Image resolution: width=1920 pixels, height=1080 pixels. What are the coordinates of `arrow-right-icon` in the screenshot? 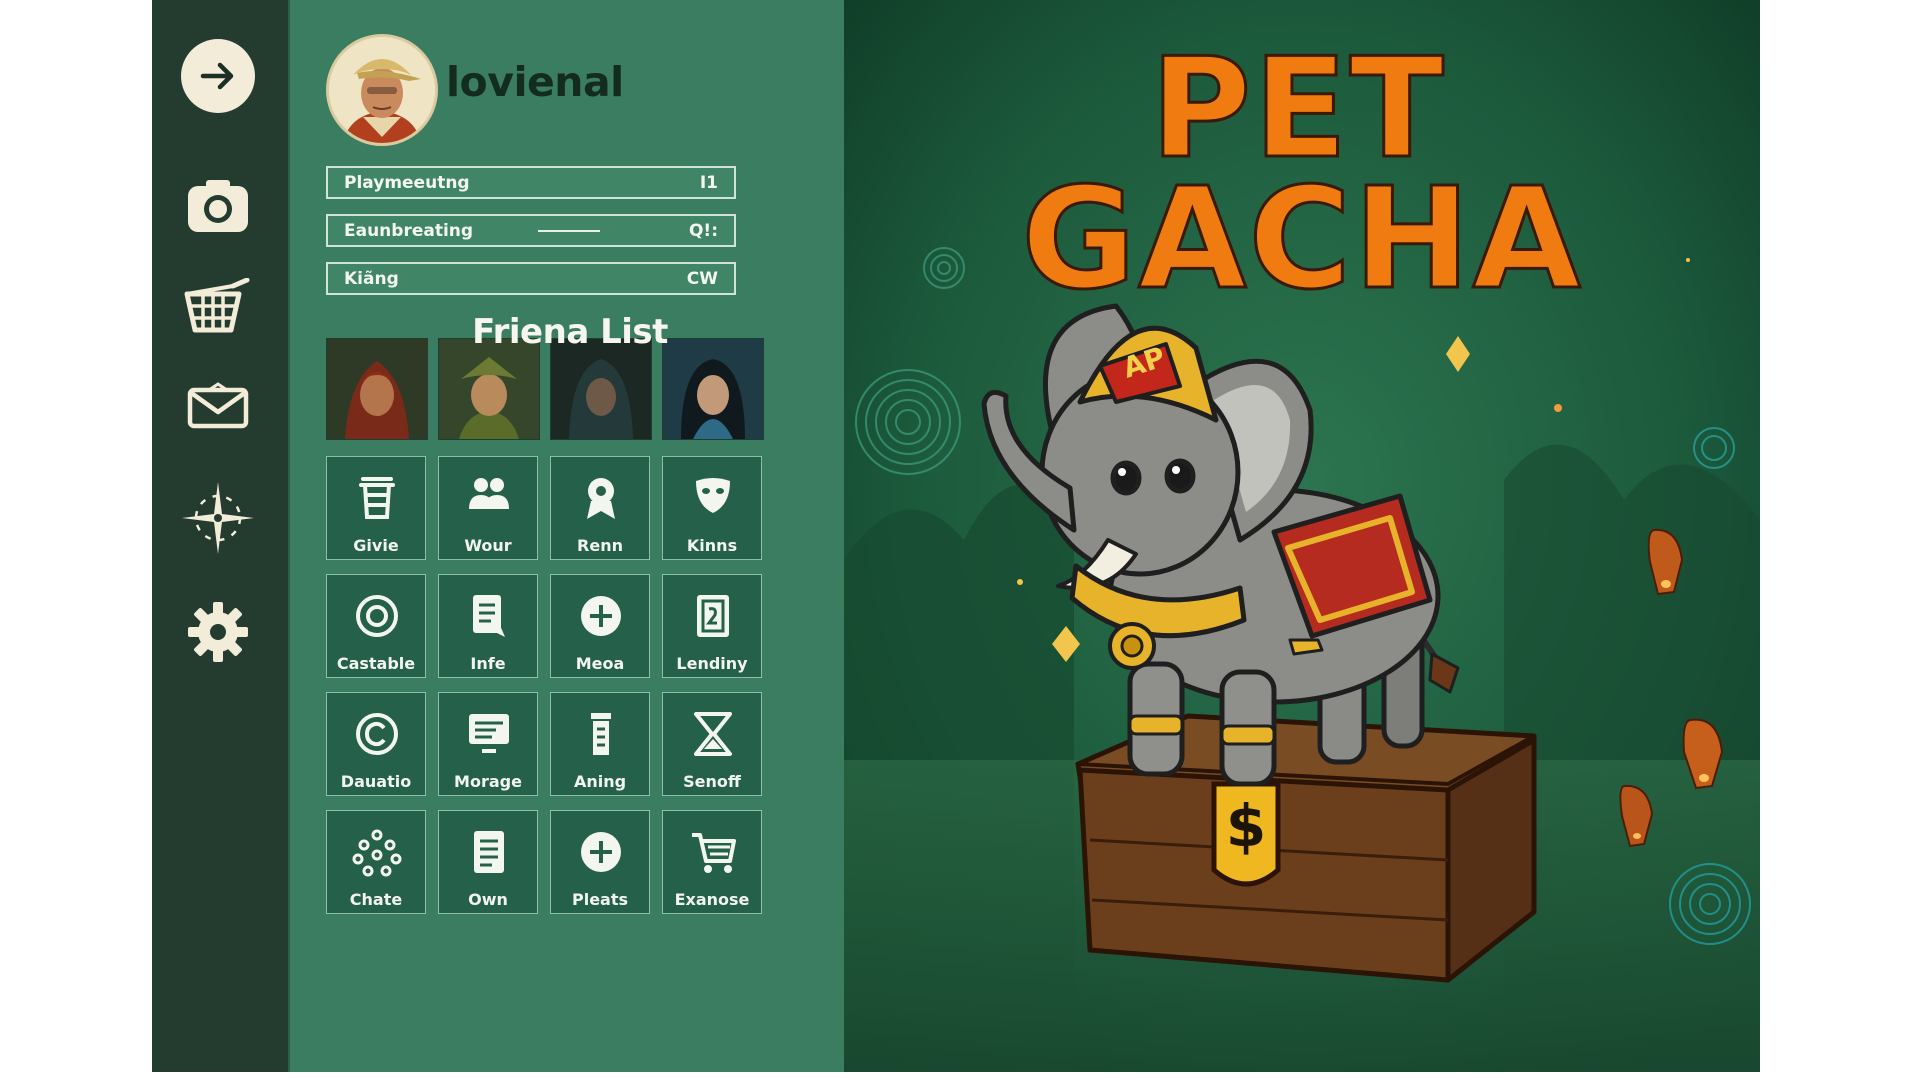 It's located at (218, 76).